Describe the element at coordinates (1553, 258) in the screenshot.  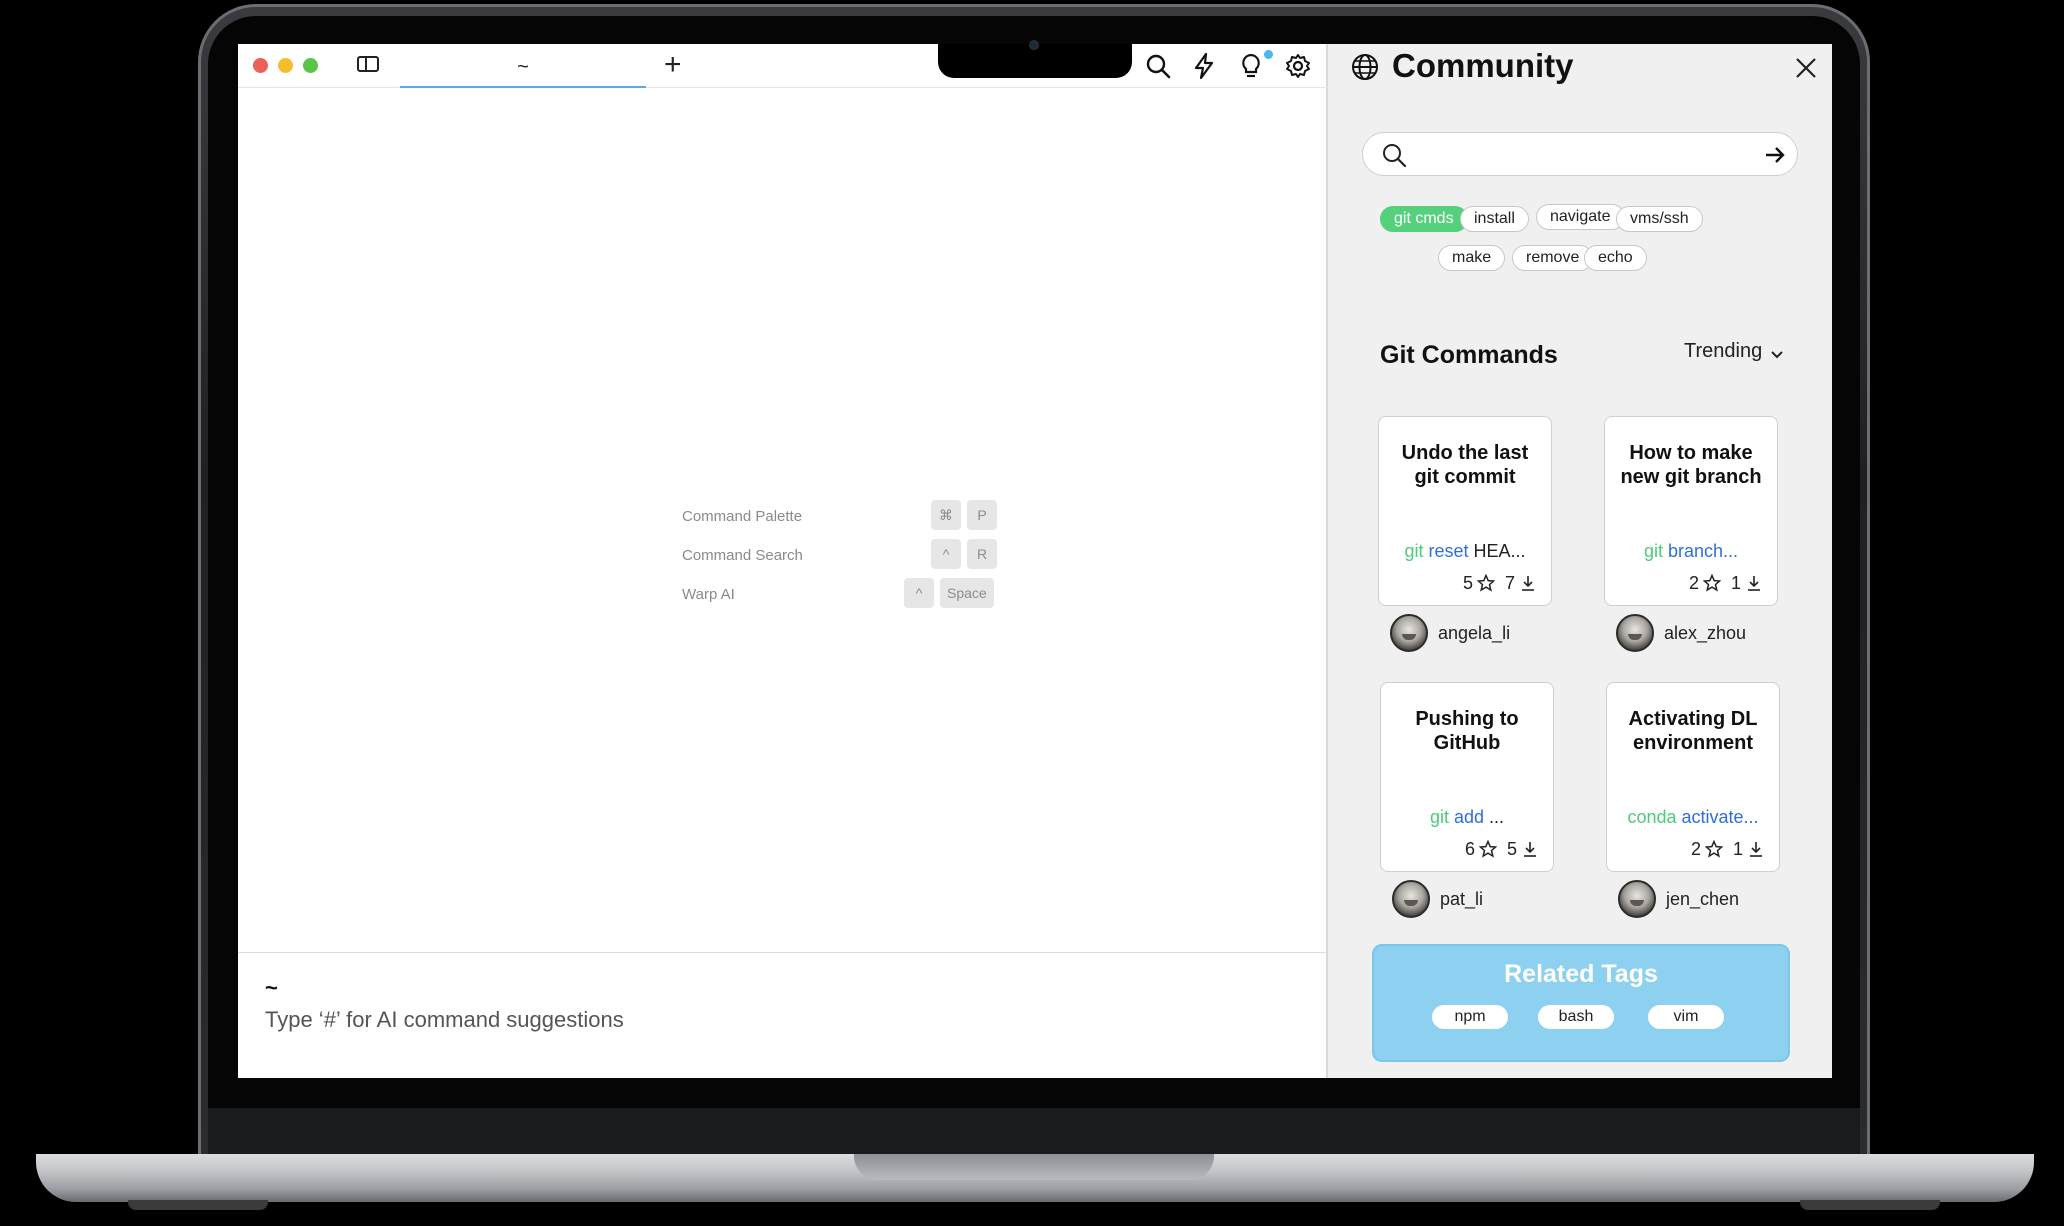
I see `tag-remove: remove` at that location.